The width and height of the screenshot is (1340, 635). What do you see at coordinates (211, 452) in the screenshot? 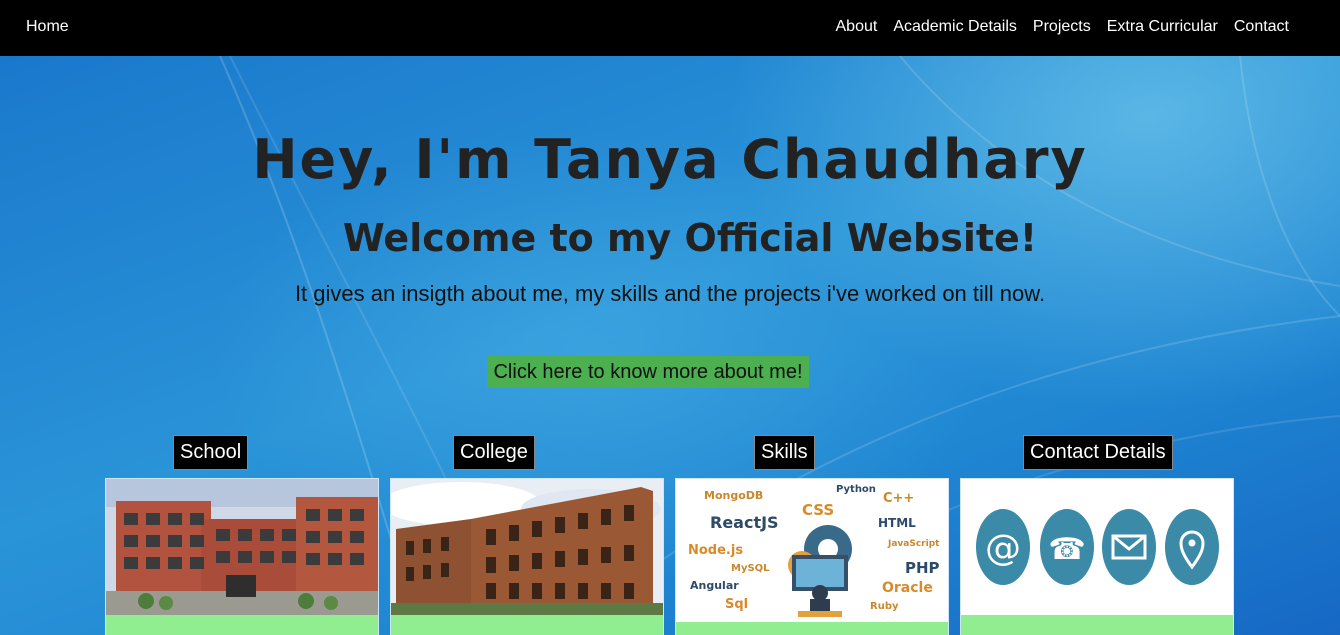
I see `school-label: School` at bounding box center [211, 452].